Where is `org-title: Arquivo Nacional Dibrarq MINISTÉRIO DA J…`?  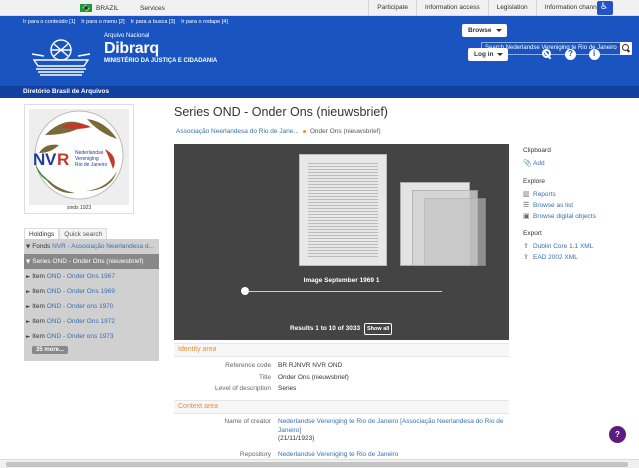
org-title: Arquivo Nacional Dibrarq MINISTÉRIO DA J… is located at coordinates (160, 48).